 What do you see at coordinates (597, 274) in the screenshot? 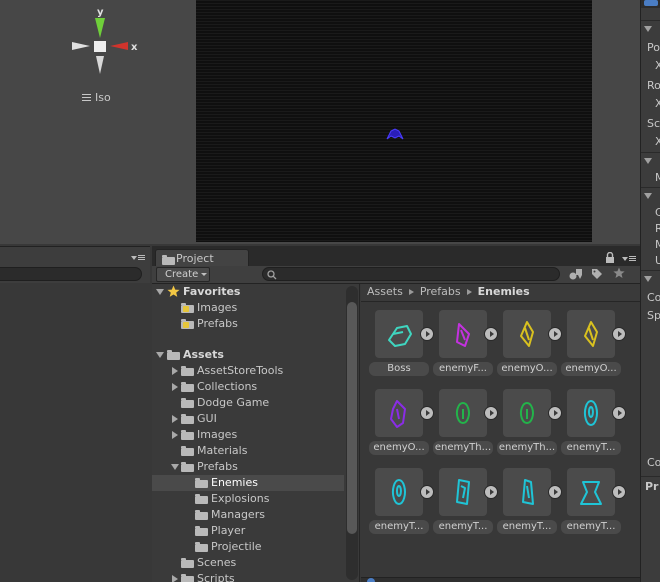
I see `filter-by-label-icon` at bounding box center [597, 274].